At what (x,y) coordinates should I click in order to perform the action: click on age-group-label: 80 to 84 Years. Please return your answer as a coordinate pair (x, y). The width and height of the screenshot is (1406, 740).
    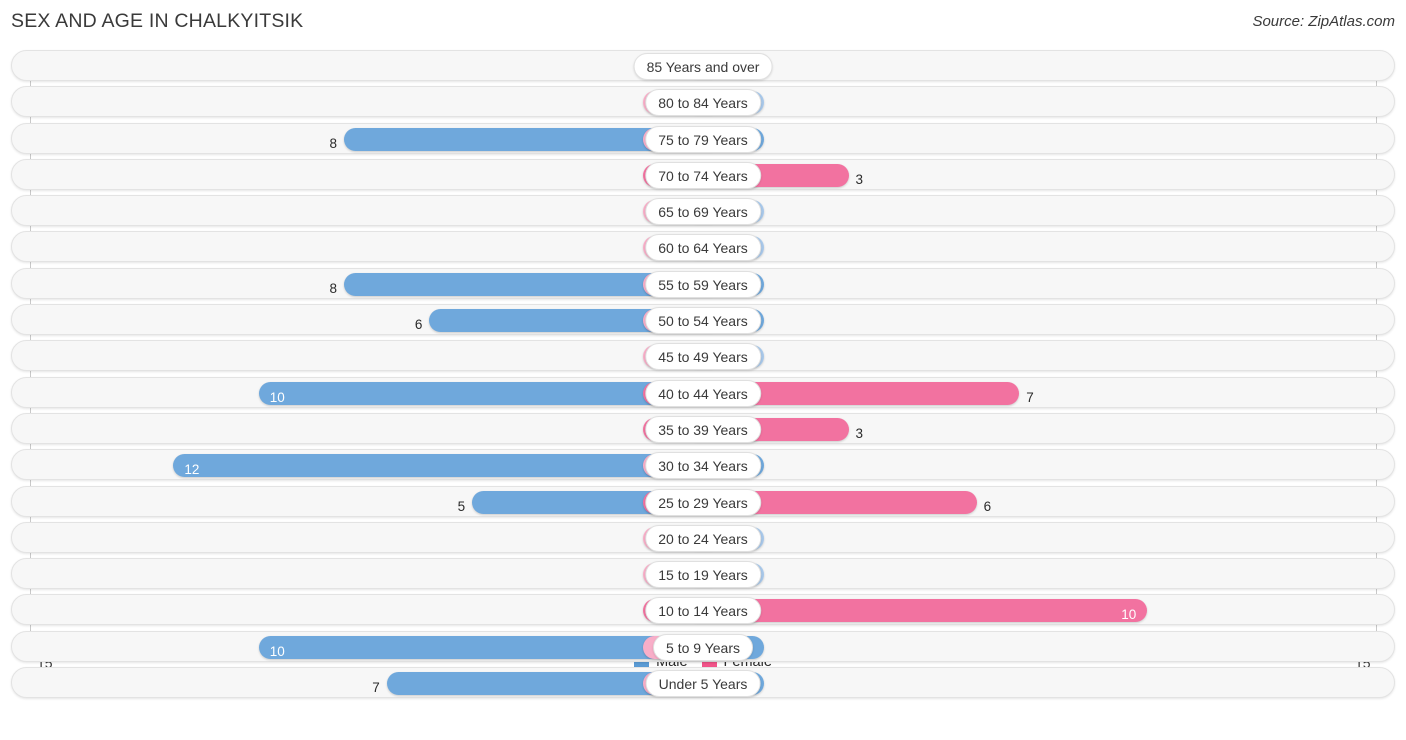
    Looking at the image, I should click on (703, 103).